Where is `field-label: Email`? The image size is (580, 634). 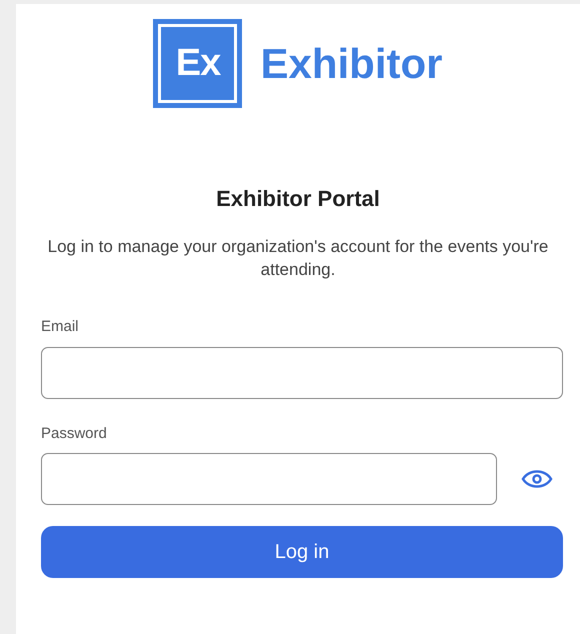
field-label: Email is located at coordinates (60, 327).